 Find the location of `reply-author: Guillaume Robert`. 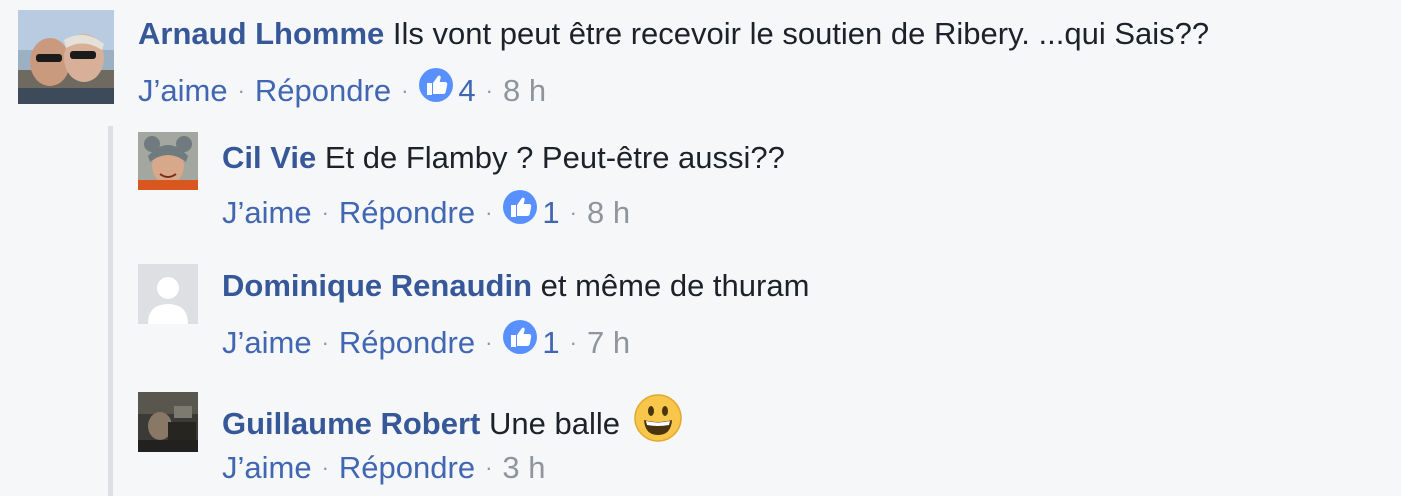

reply-author: Guillaume Robert is located at coordinates (351, 423).